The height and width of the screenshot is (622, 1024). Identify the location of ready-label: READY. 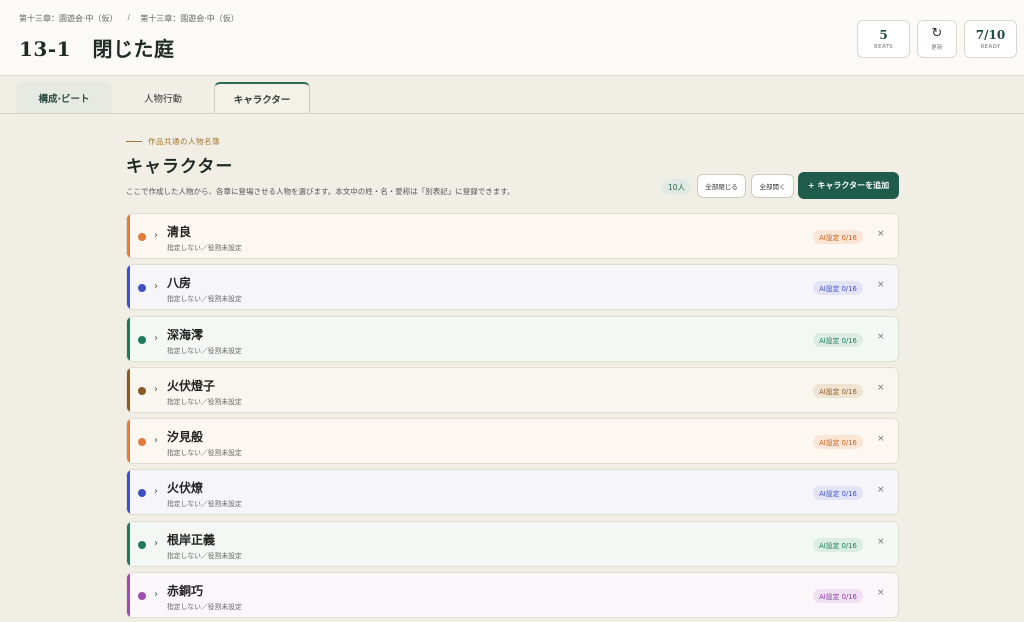
(990, 47).